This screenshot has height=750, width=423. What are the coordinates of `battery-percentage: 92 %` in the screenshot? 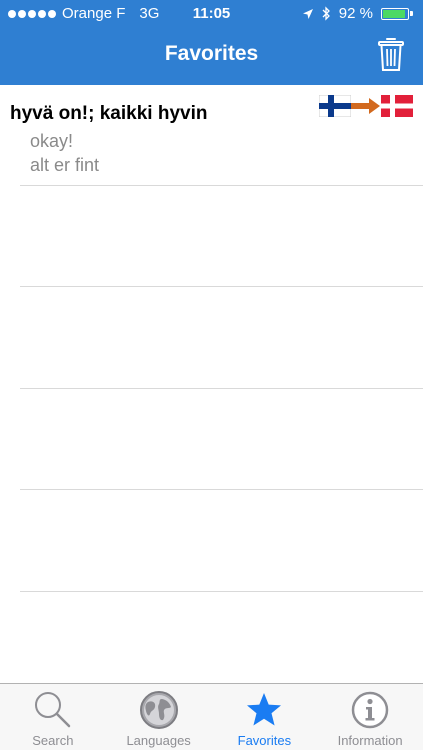 It's located at (355, 13).